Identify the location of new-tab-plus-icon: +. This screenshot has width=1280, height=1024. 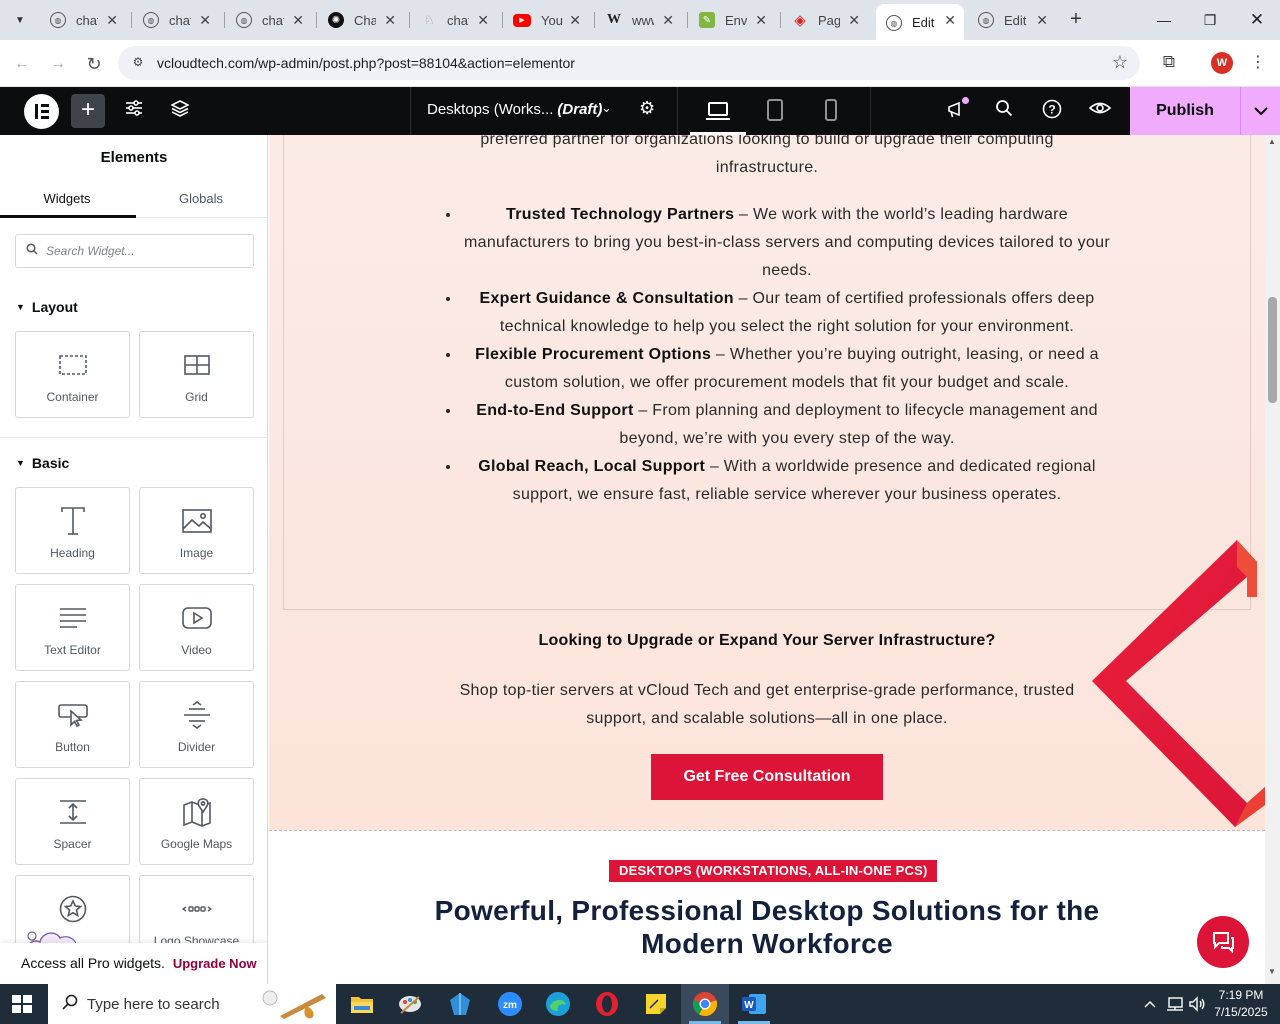
(1076, 20).